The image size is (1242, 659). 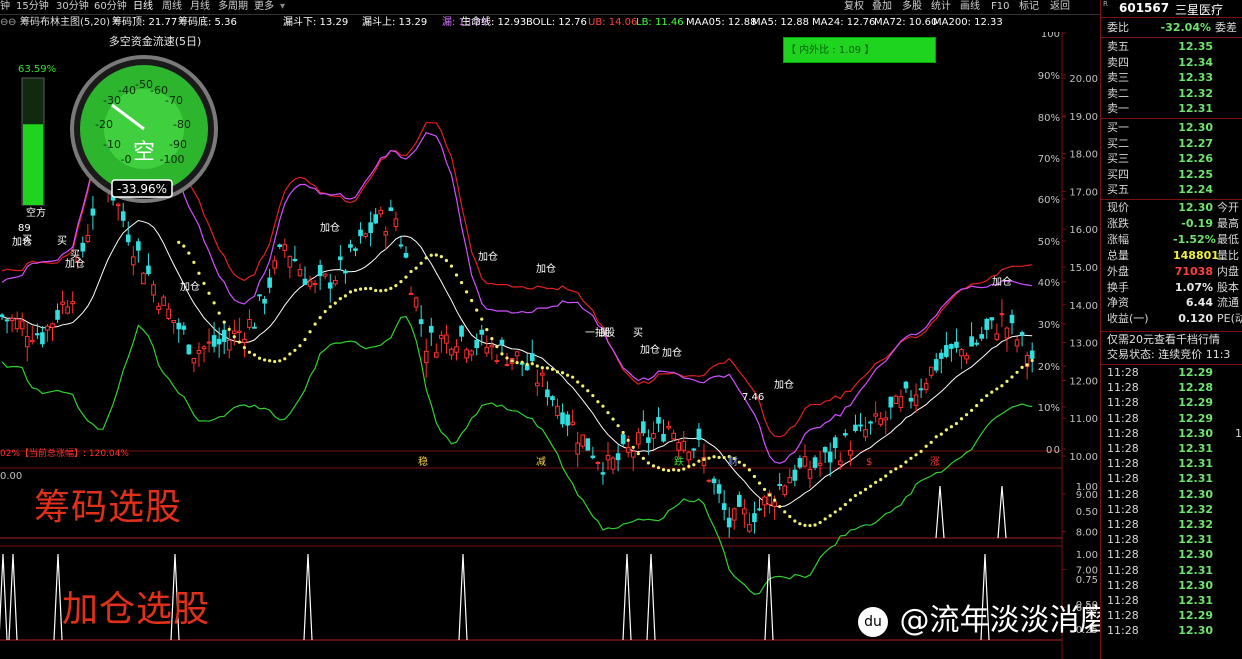 What do you see at coordinates (282, 7) in the screenshot?
I see `chevron-down-icon: ▾` at bounding box center [282, 7].